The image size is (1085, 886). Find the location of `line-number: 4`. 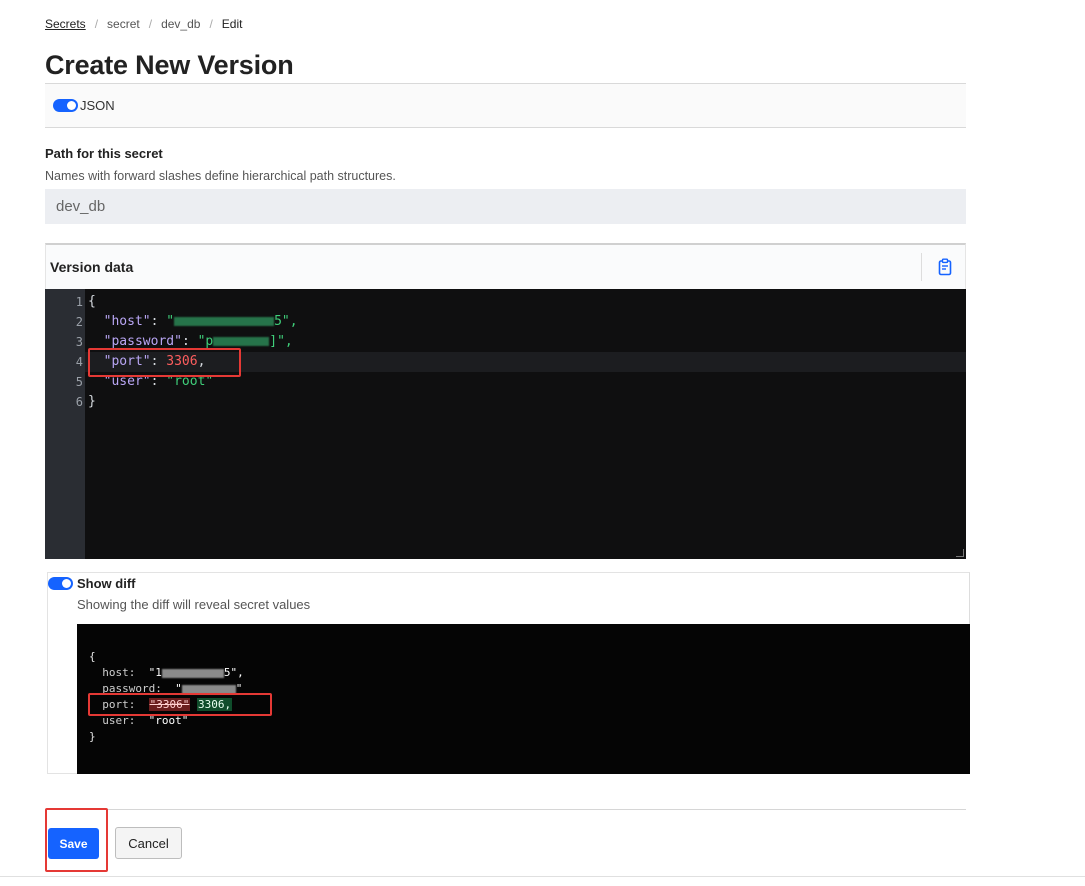

line-number: 4 is located at coordinates (79, 362).